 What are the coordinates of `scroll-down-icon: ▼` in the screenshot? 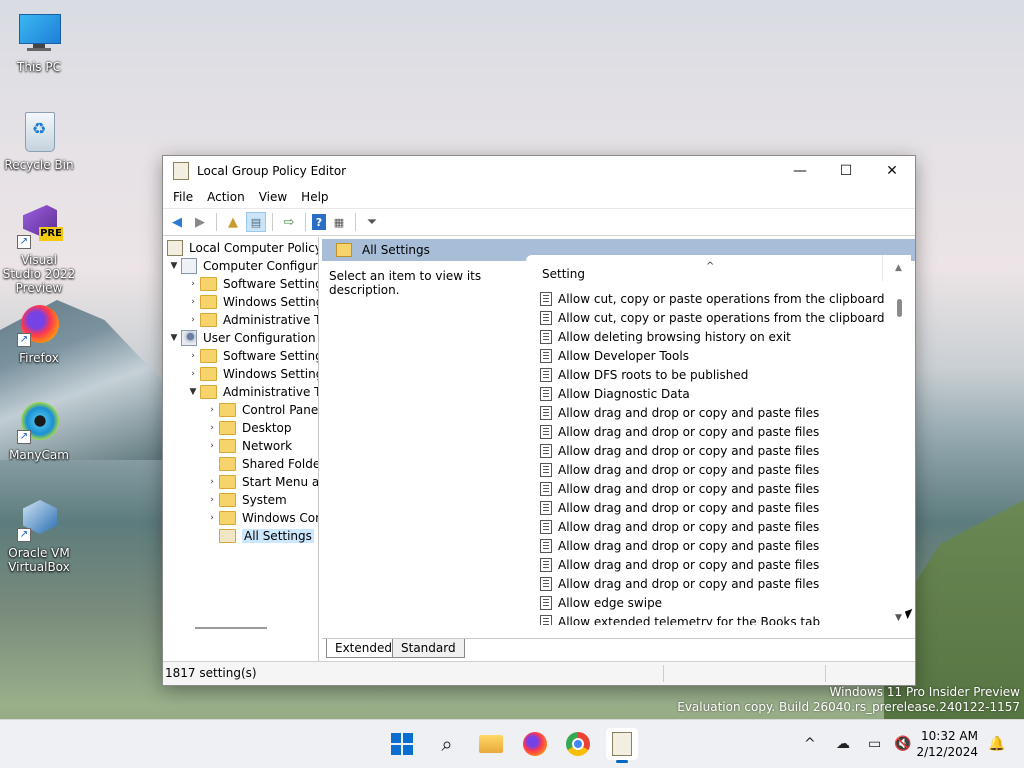 It's located at (898, 618).